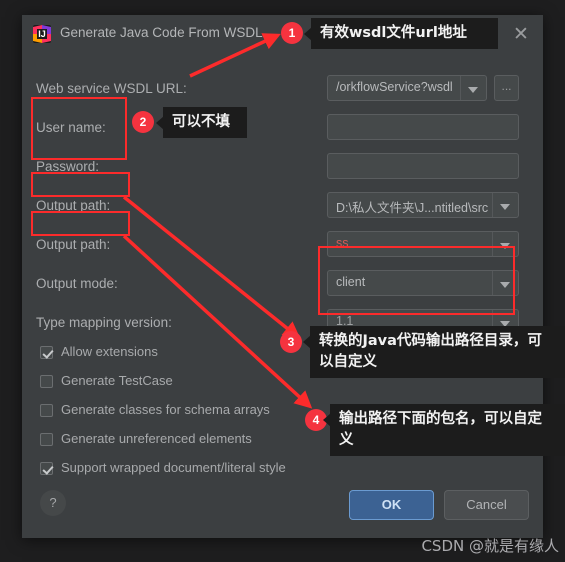  What do you see at coordinates (73, 244) in the screenshot?
I see `output-package-label: Output path:` at bounding box center [73, 244].